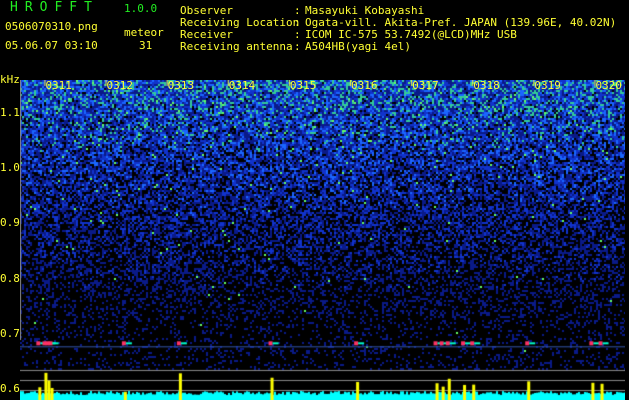 This screenshot has width=629, height=400. Describe the element at coordinates (425, 85) in the screenshot. I see `x-tick-label: 0317` at that location.